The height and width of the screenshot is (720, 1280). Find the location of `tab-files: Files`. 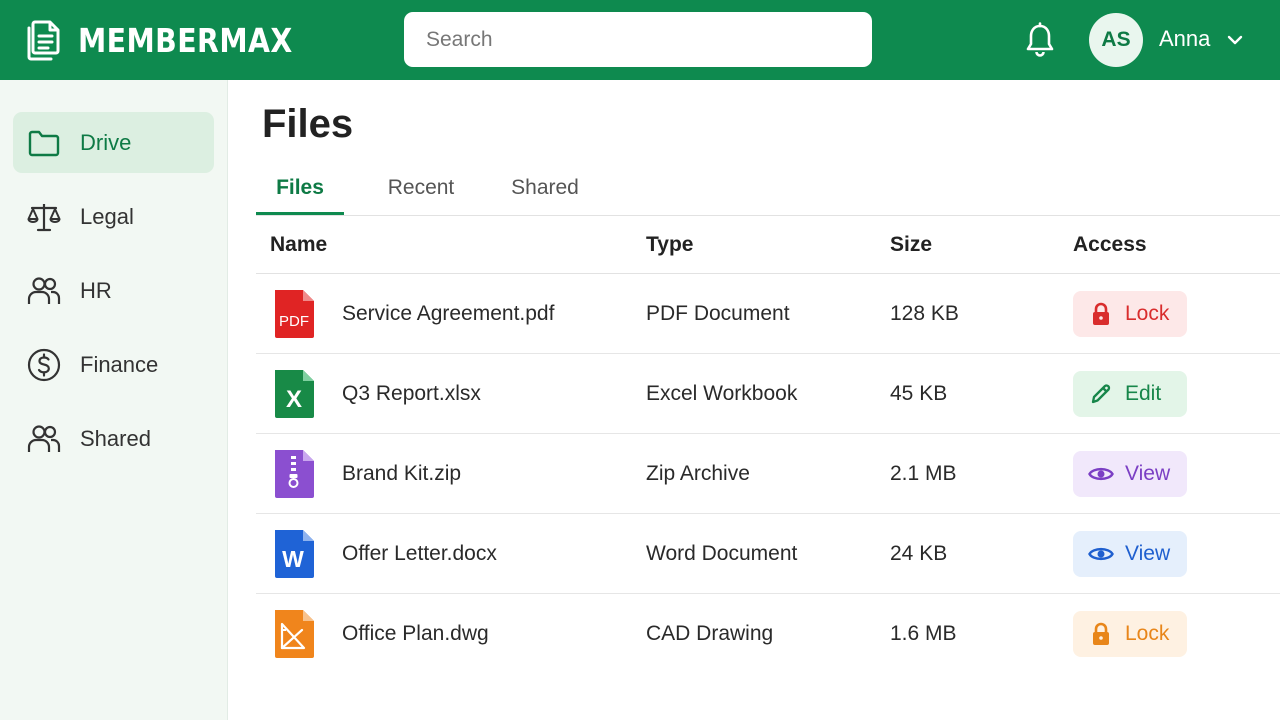

tab-files: Files is located at coordinates (300, 188).